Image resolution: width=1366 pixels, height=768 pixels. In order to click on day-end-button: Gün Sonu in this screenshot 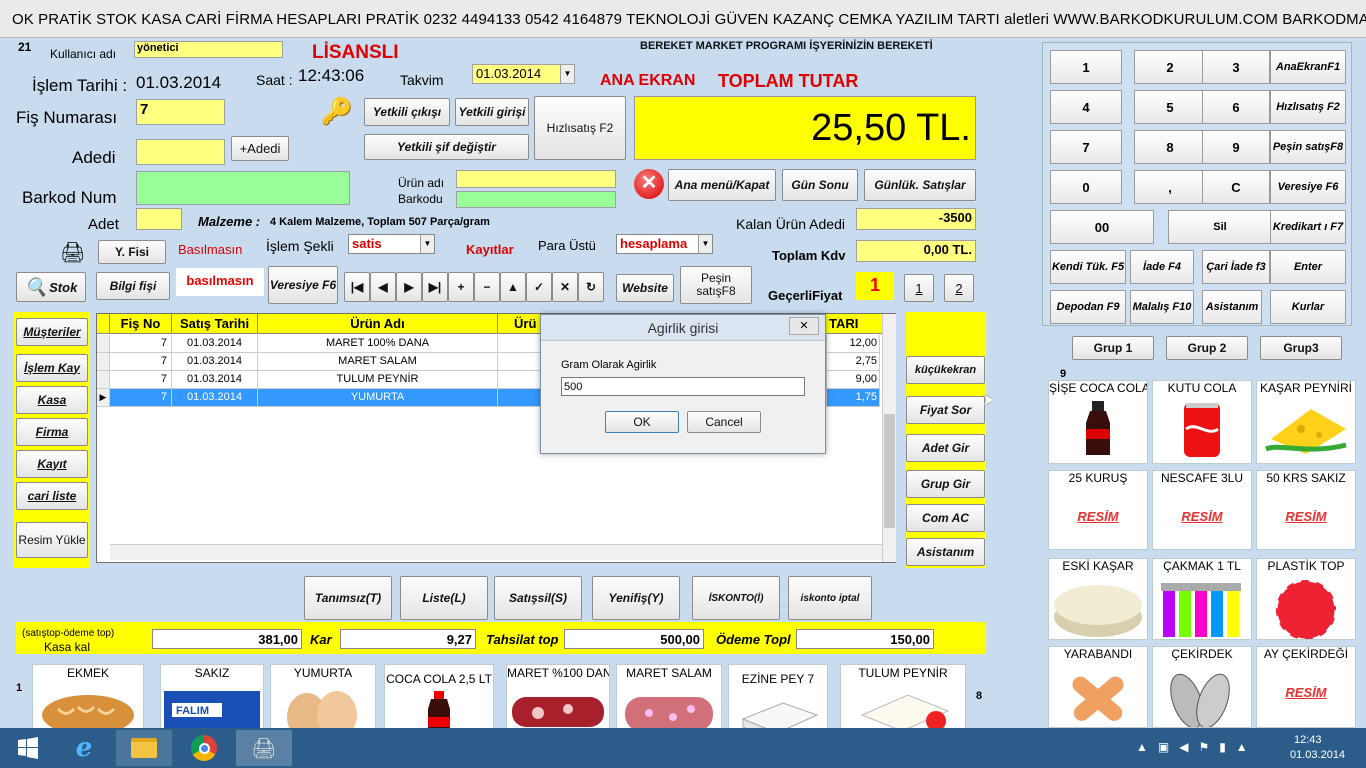, I will do `click(820, 185)`.